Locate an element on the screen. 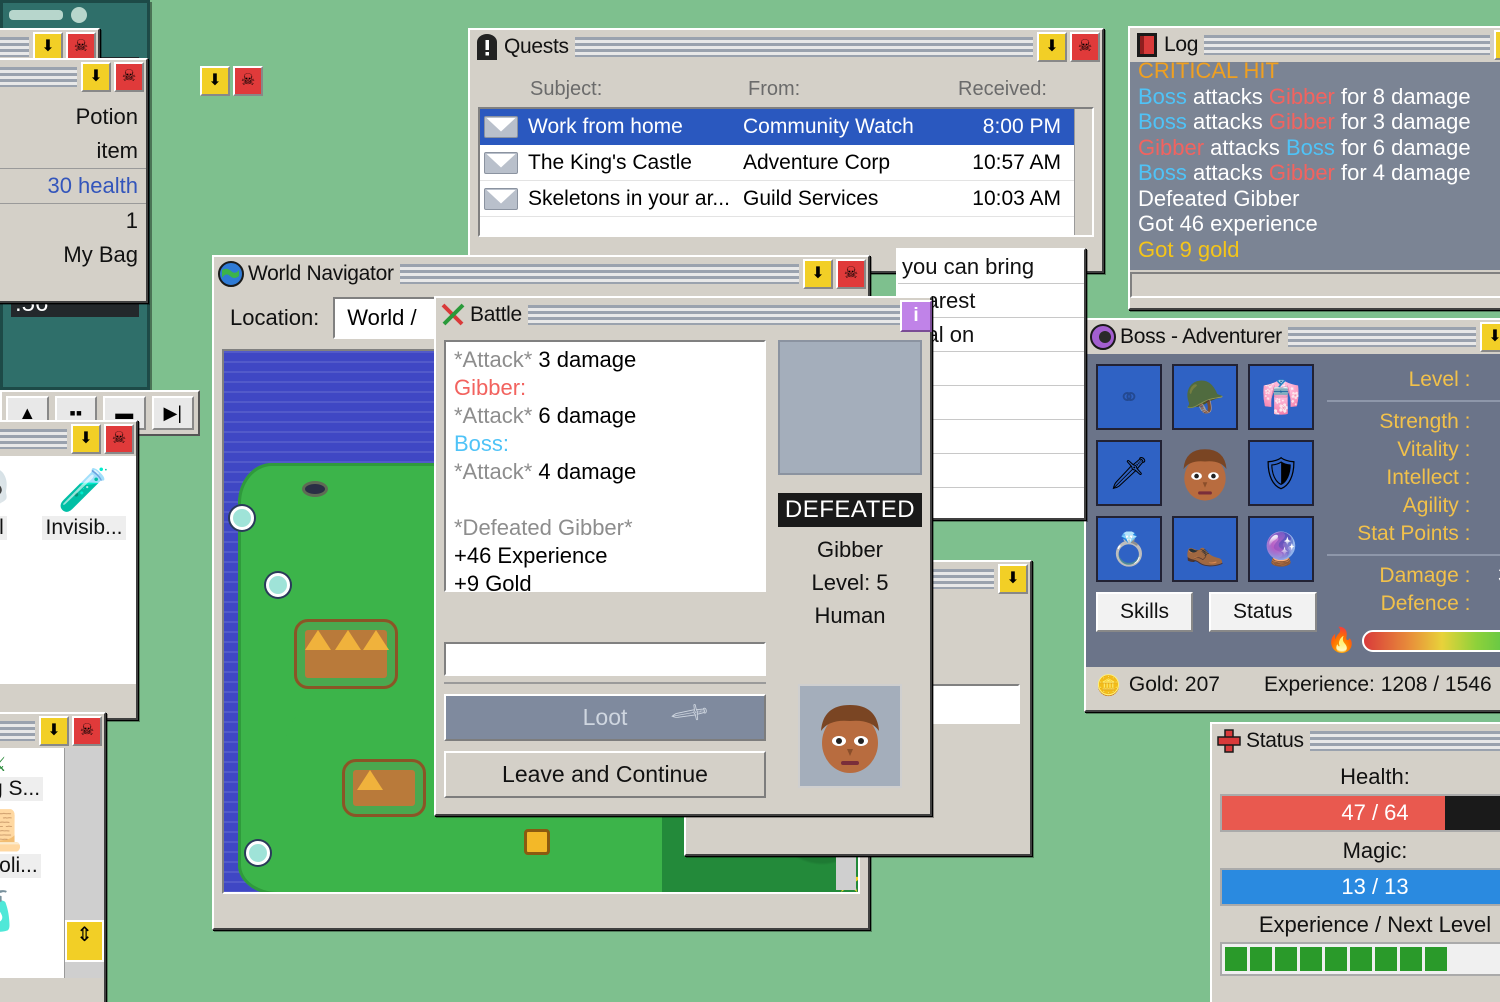 Image resolution: width=1500 pixels, height=1002 pixels. boots-slot: 👞 is located at coordinates (1205, 549).